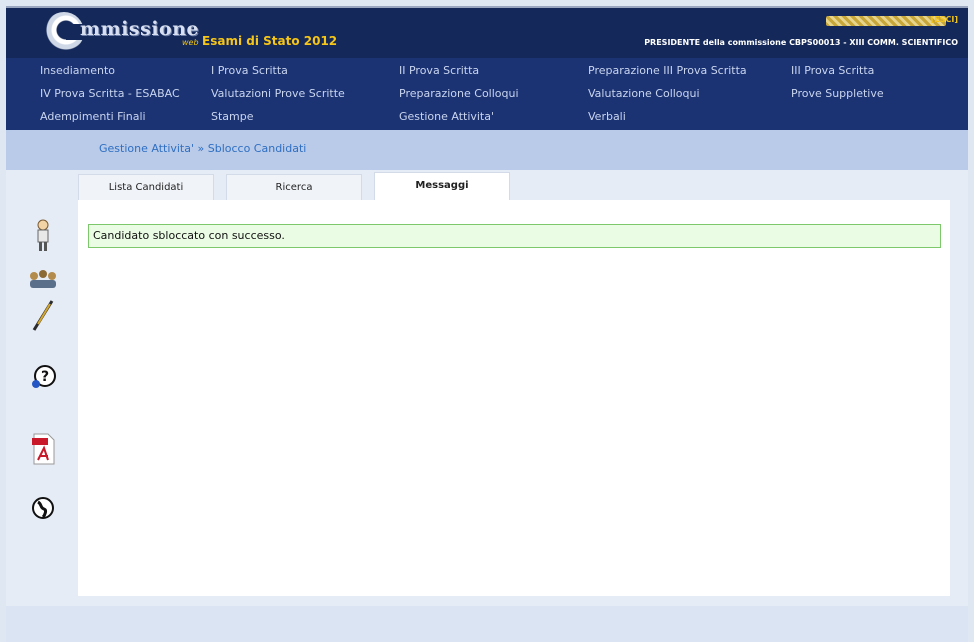  Describe the element at coordinates (667, 70) in the screenshot. I see `menu-item-preparazione-iii-prova: Preparazione III Prova Scritta` at that location.